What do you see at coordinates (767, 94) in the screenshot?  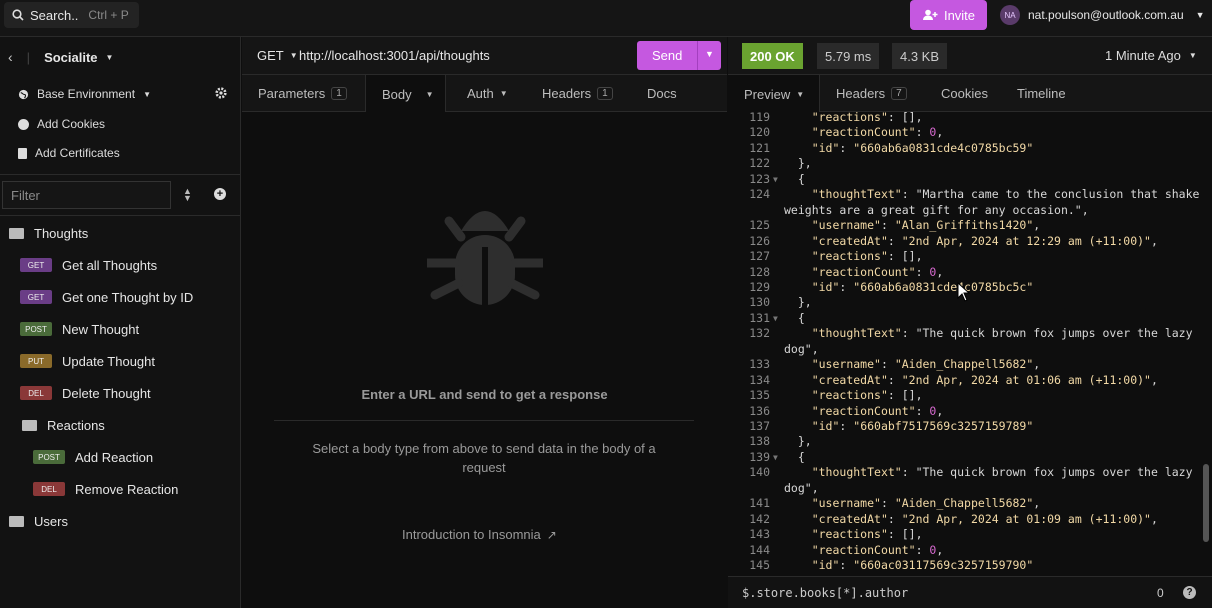 I see `tab-label: Preview` at bounding box center [767, 94].